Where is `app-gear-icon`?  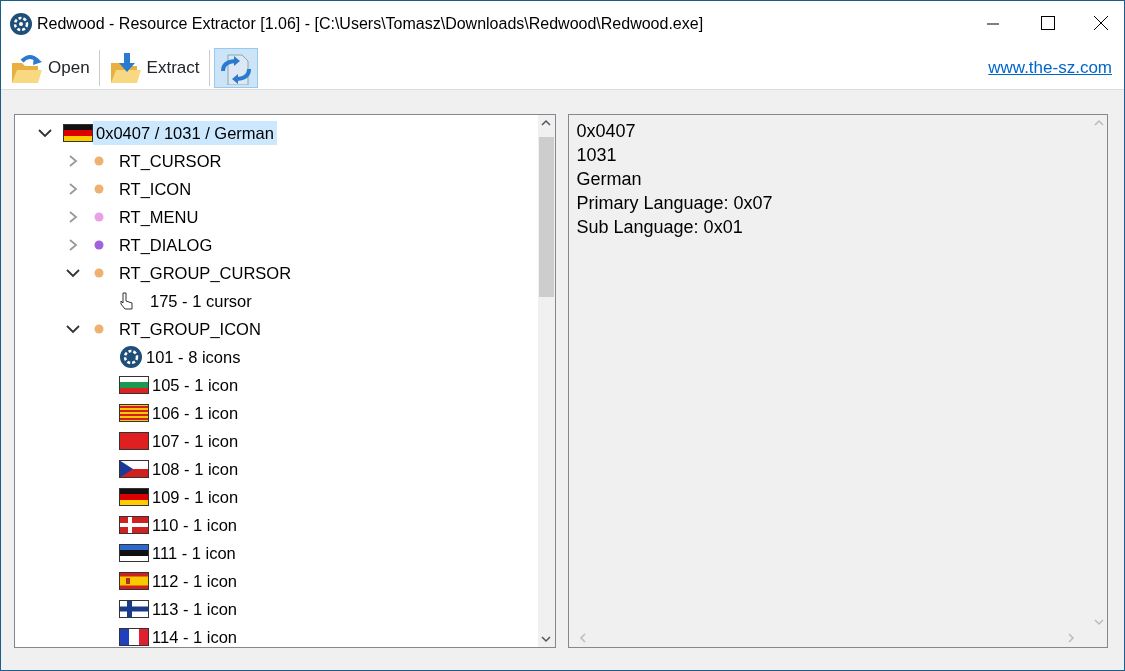 app-gear-icon is located at coordinates (21, 23).